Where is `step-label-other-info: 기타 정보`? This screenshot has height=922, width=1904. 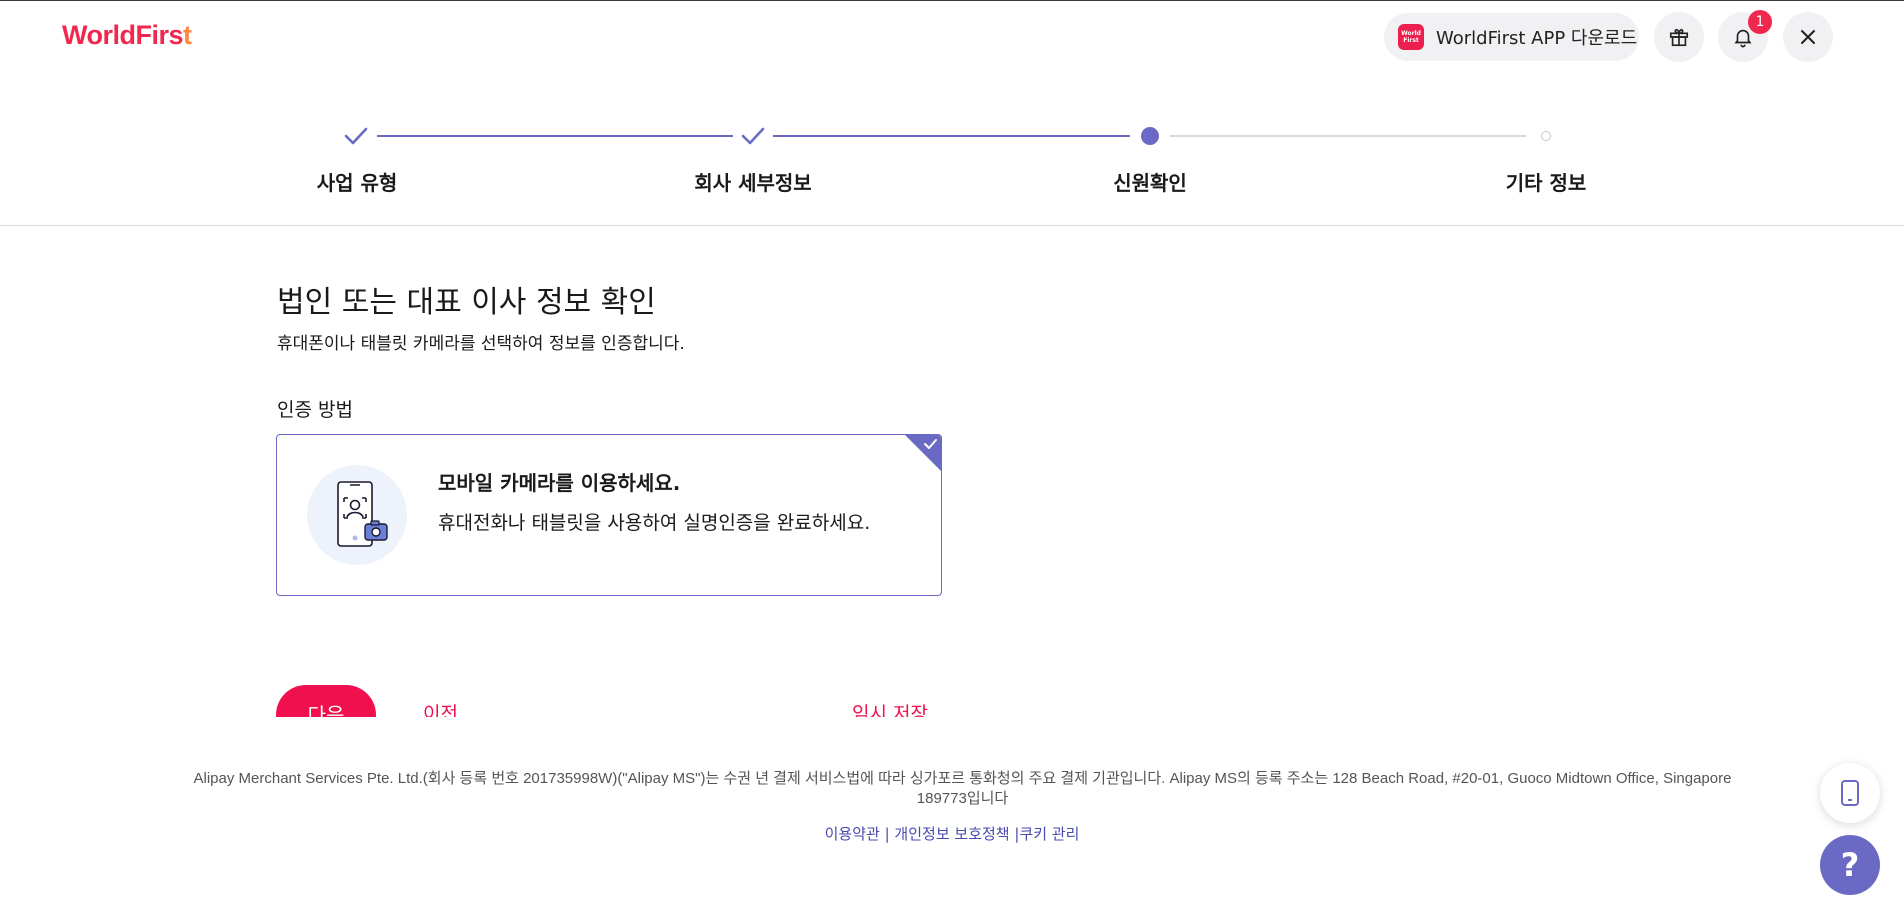 step-label-other-info: 기타 정보 is located at coordinates (1546, 183).